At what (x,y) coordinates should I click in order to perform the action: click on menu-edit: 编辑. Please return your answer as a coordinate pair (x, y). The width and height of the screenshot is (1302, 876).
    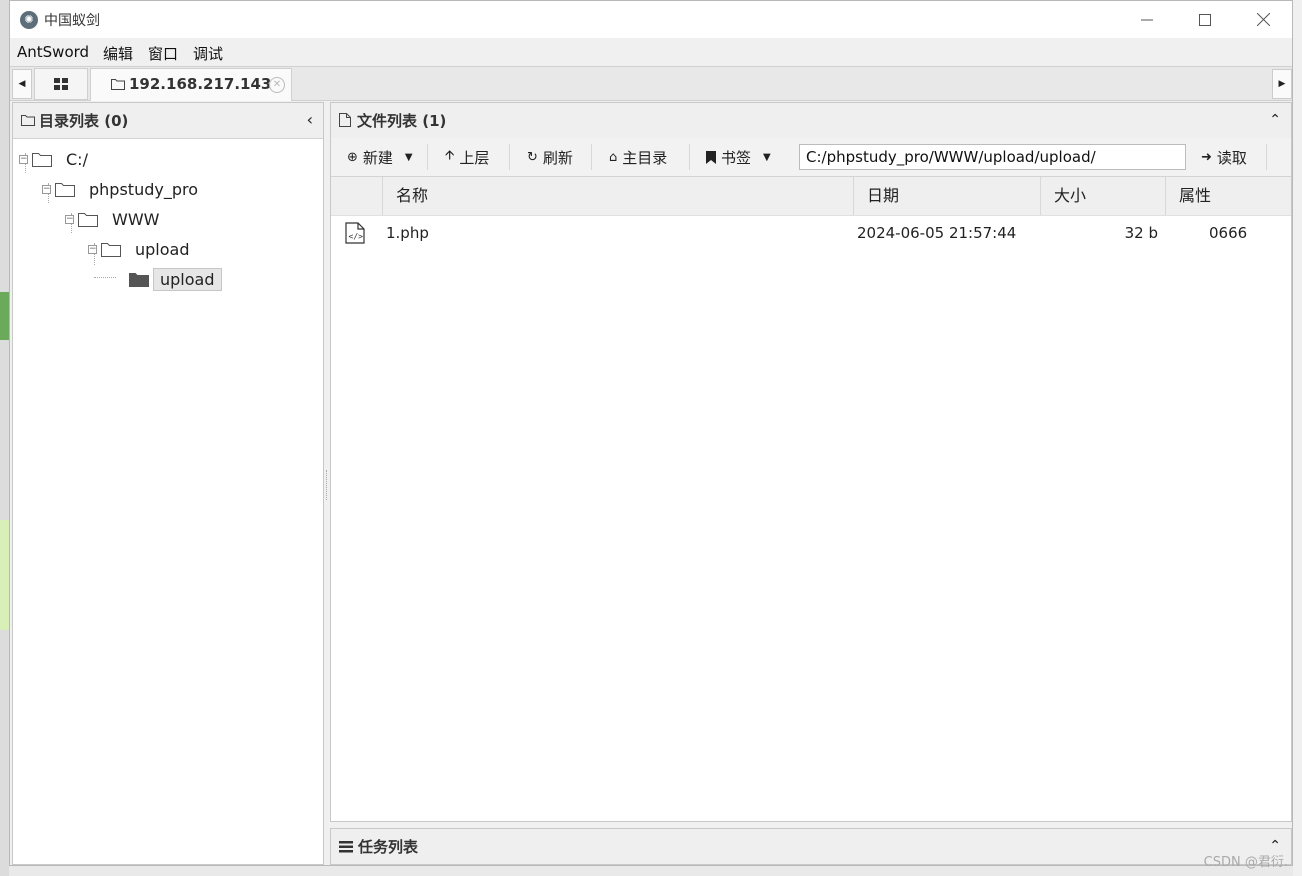
    Looking at the image, I should click on (118, 53).